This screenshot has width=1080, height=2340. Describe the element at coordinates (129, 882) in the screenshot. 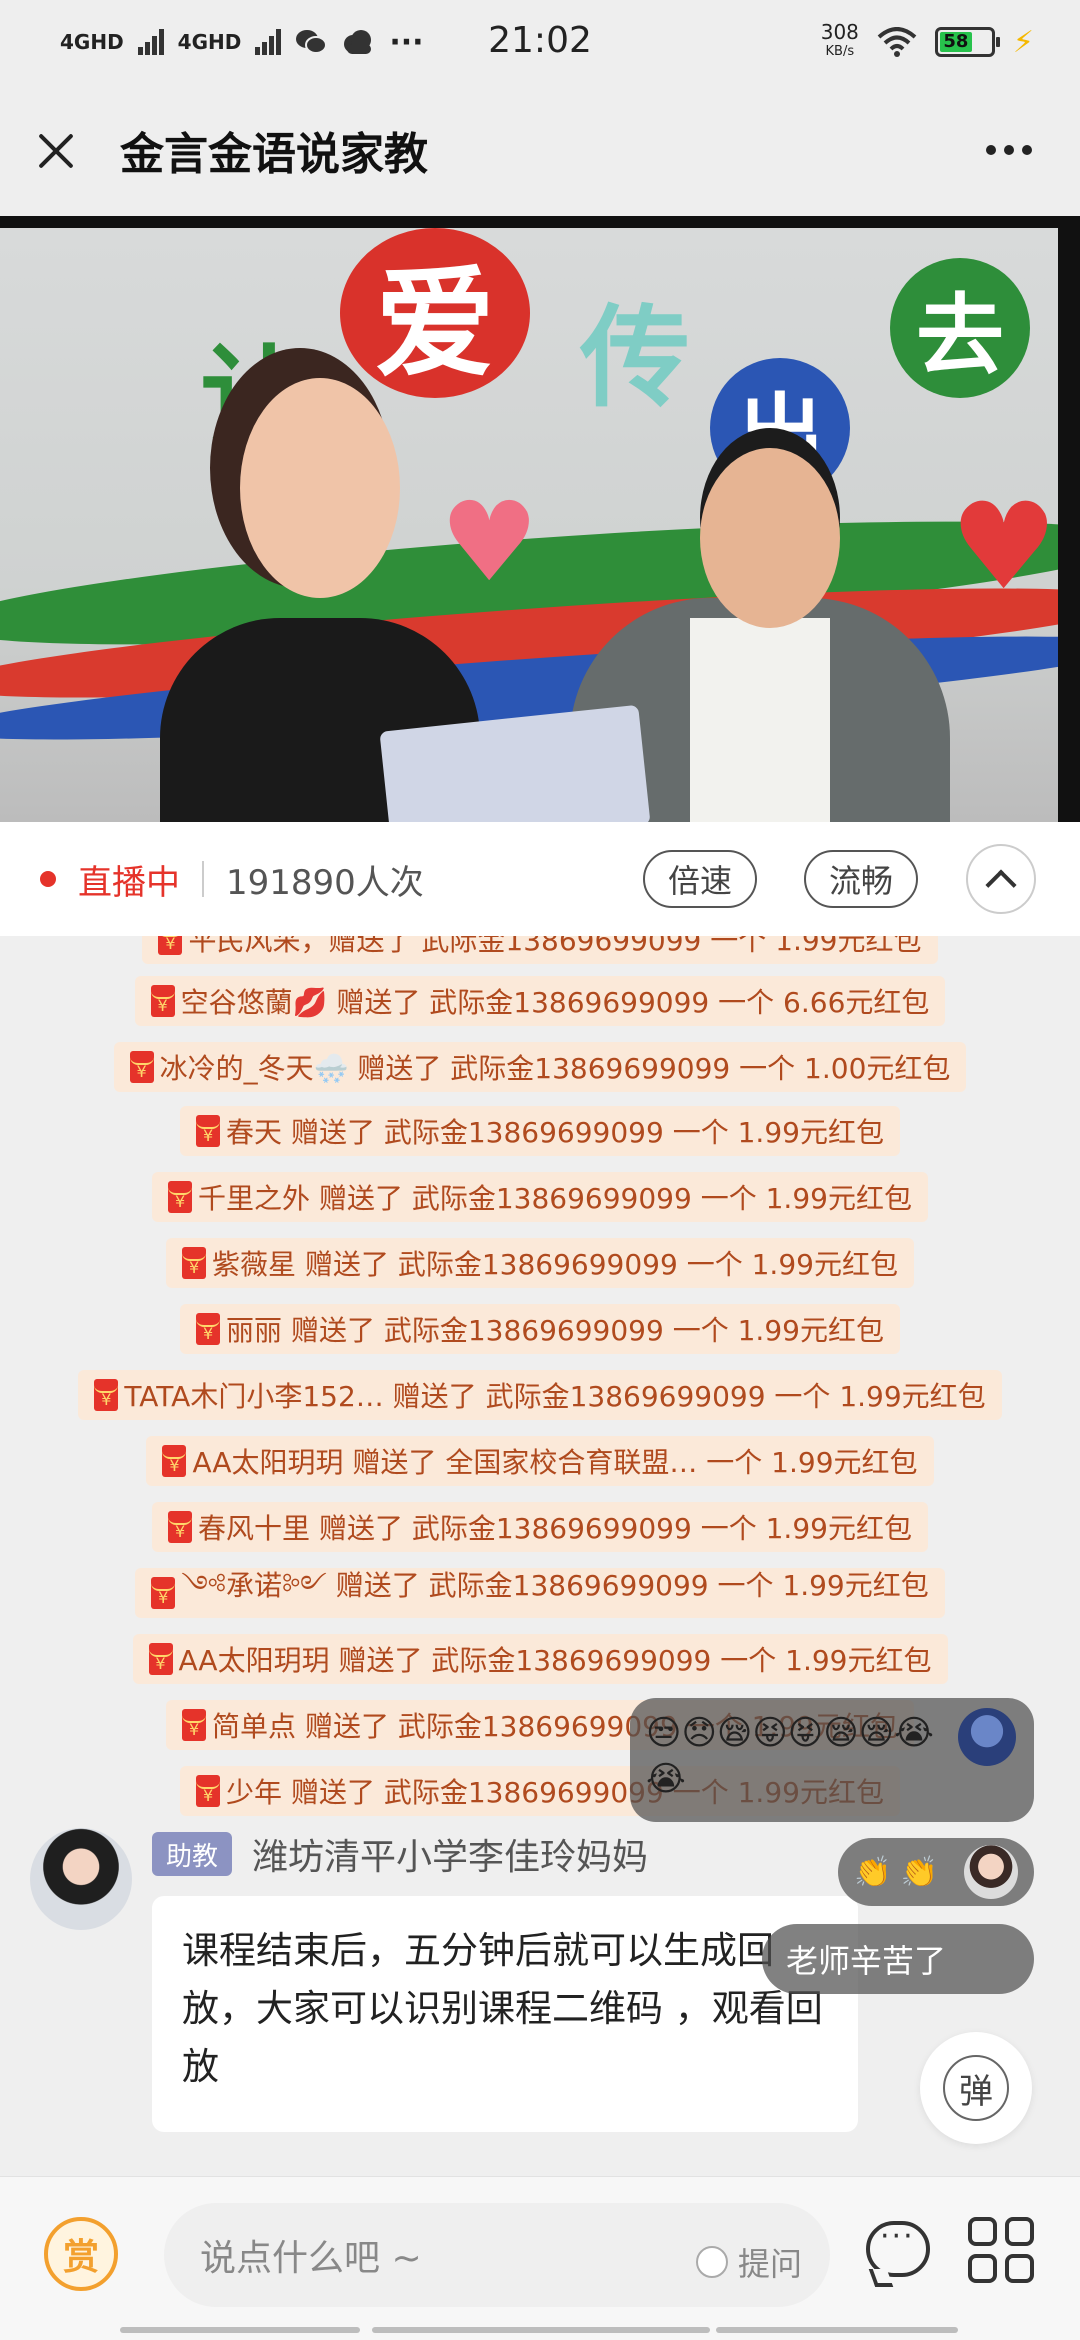

I see `live-status: 直播中` at that location.